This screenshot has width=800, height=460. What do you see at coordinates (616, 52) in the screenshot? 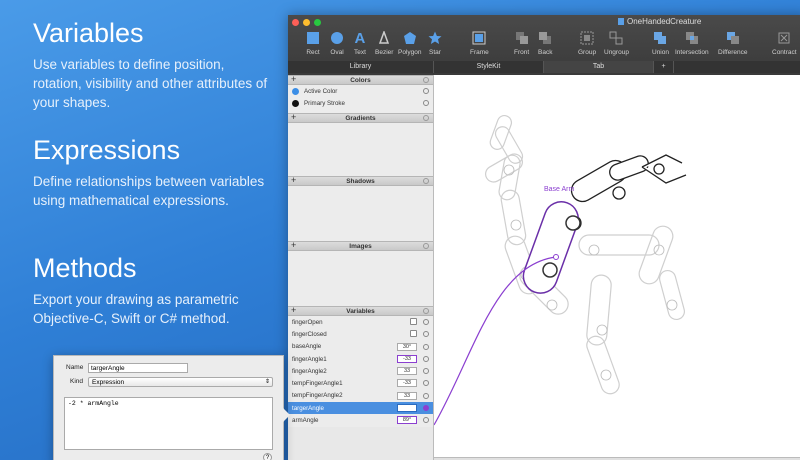
I see `tool-label: Ungroup` at bounding box center [616, 52].